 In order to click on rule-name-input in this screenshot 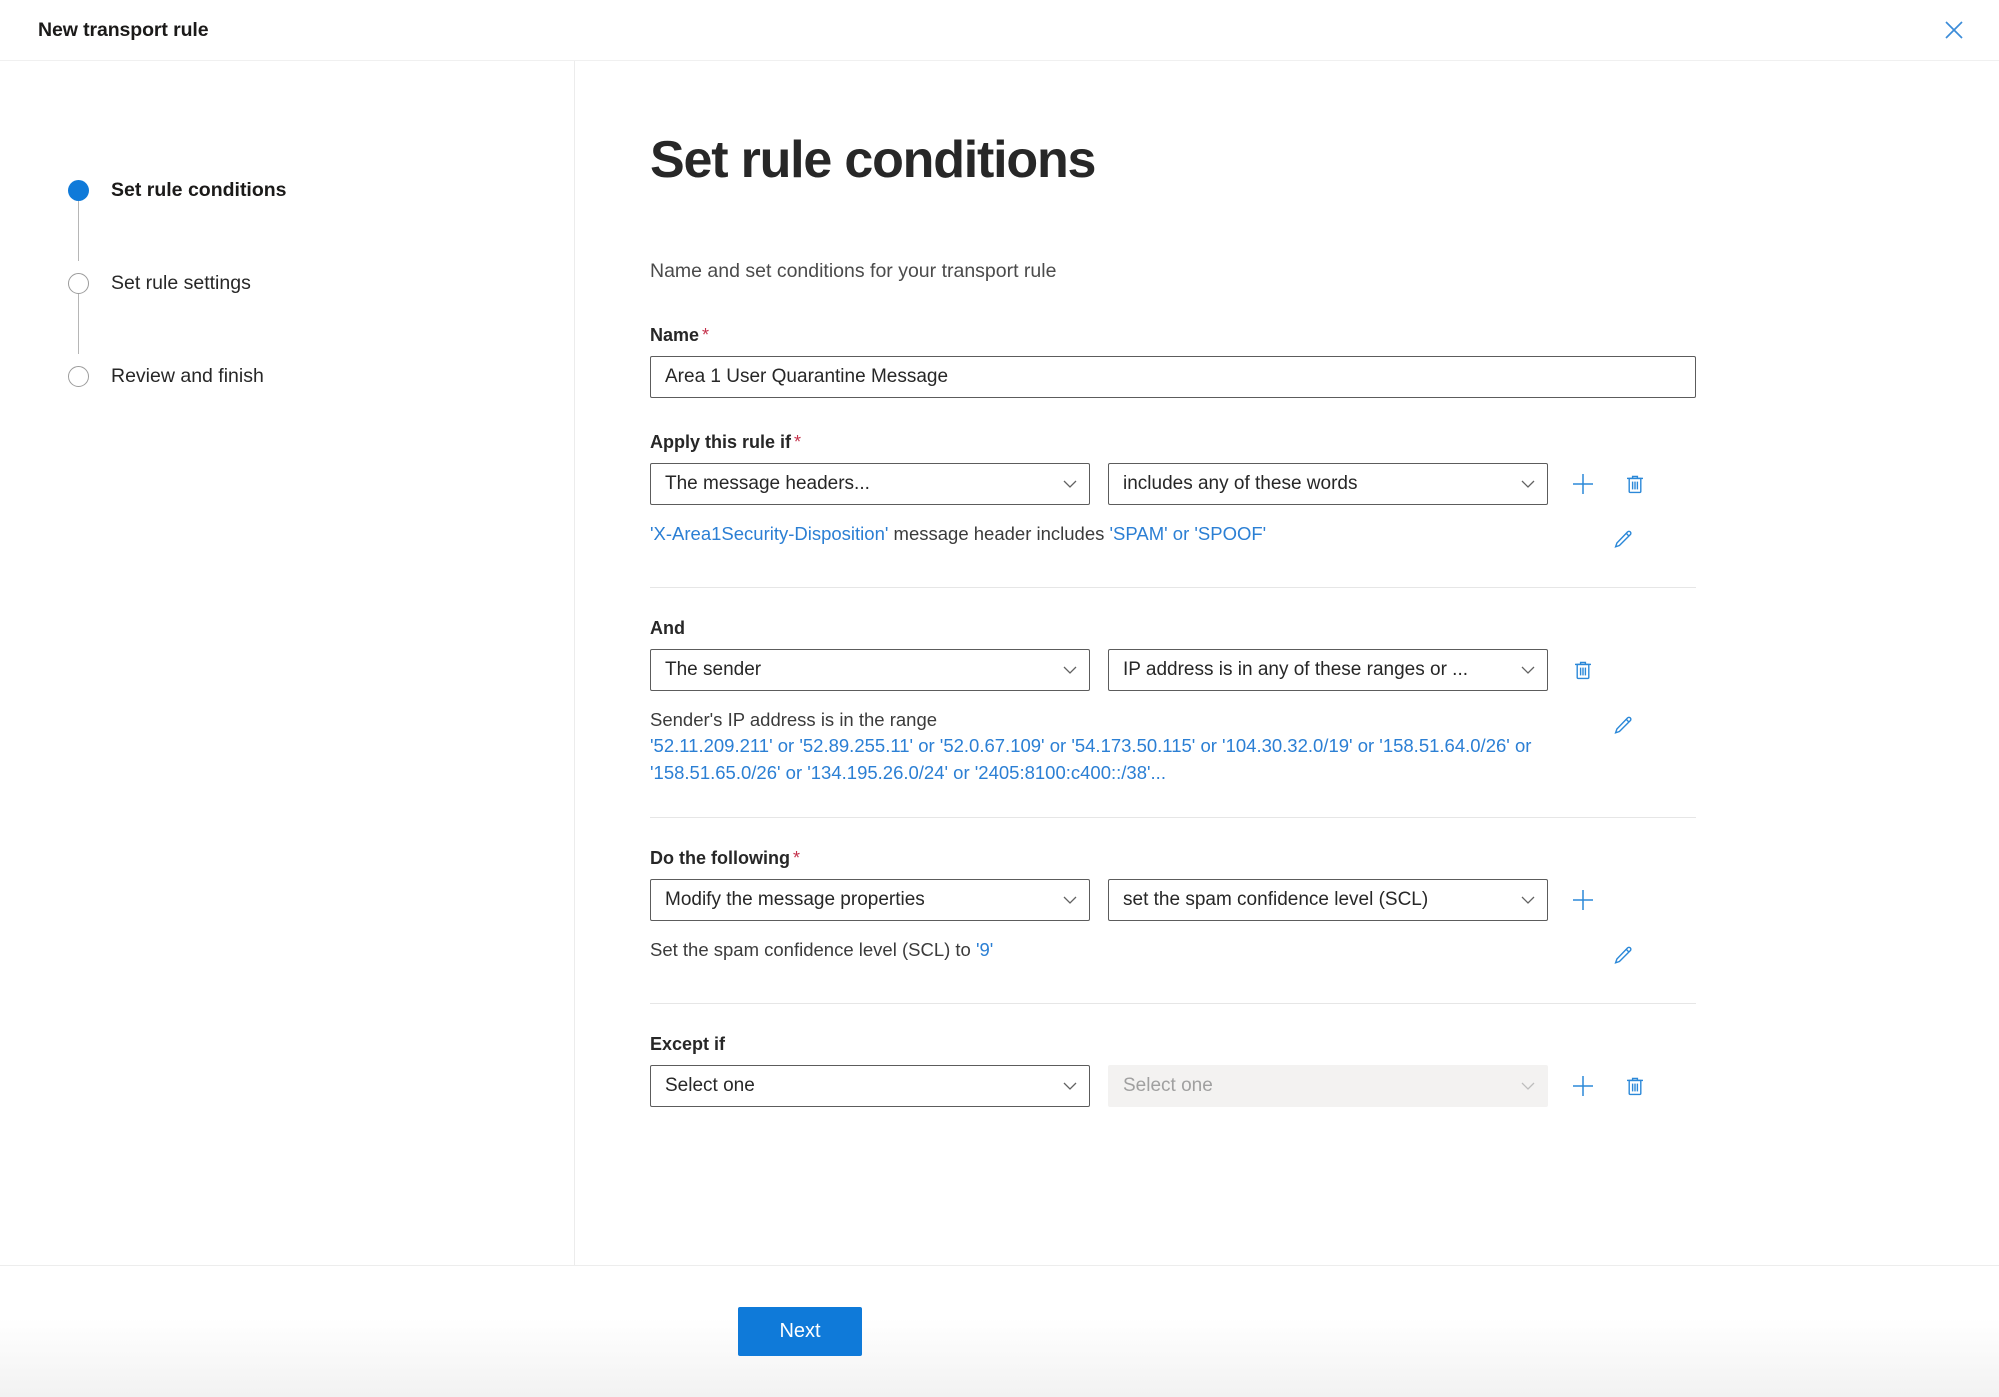, I will do `click(1173, 376)`.